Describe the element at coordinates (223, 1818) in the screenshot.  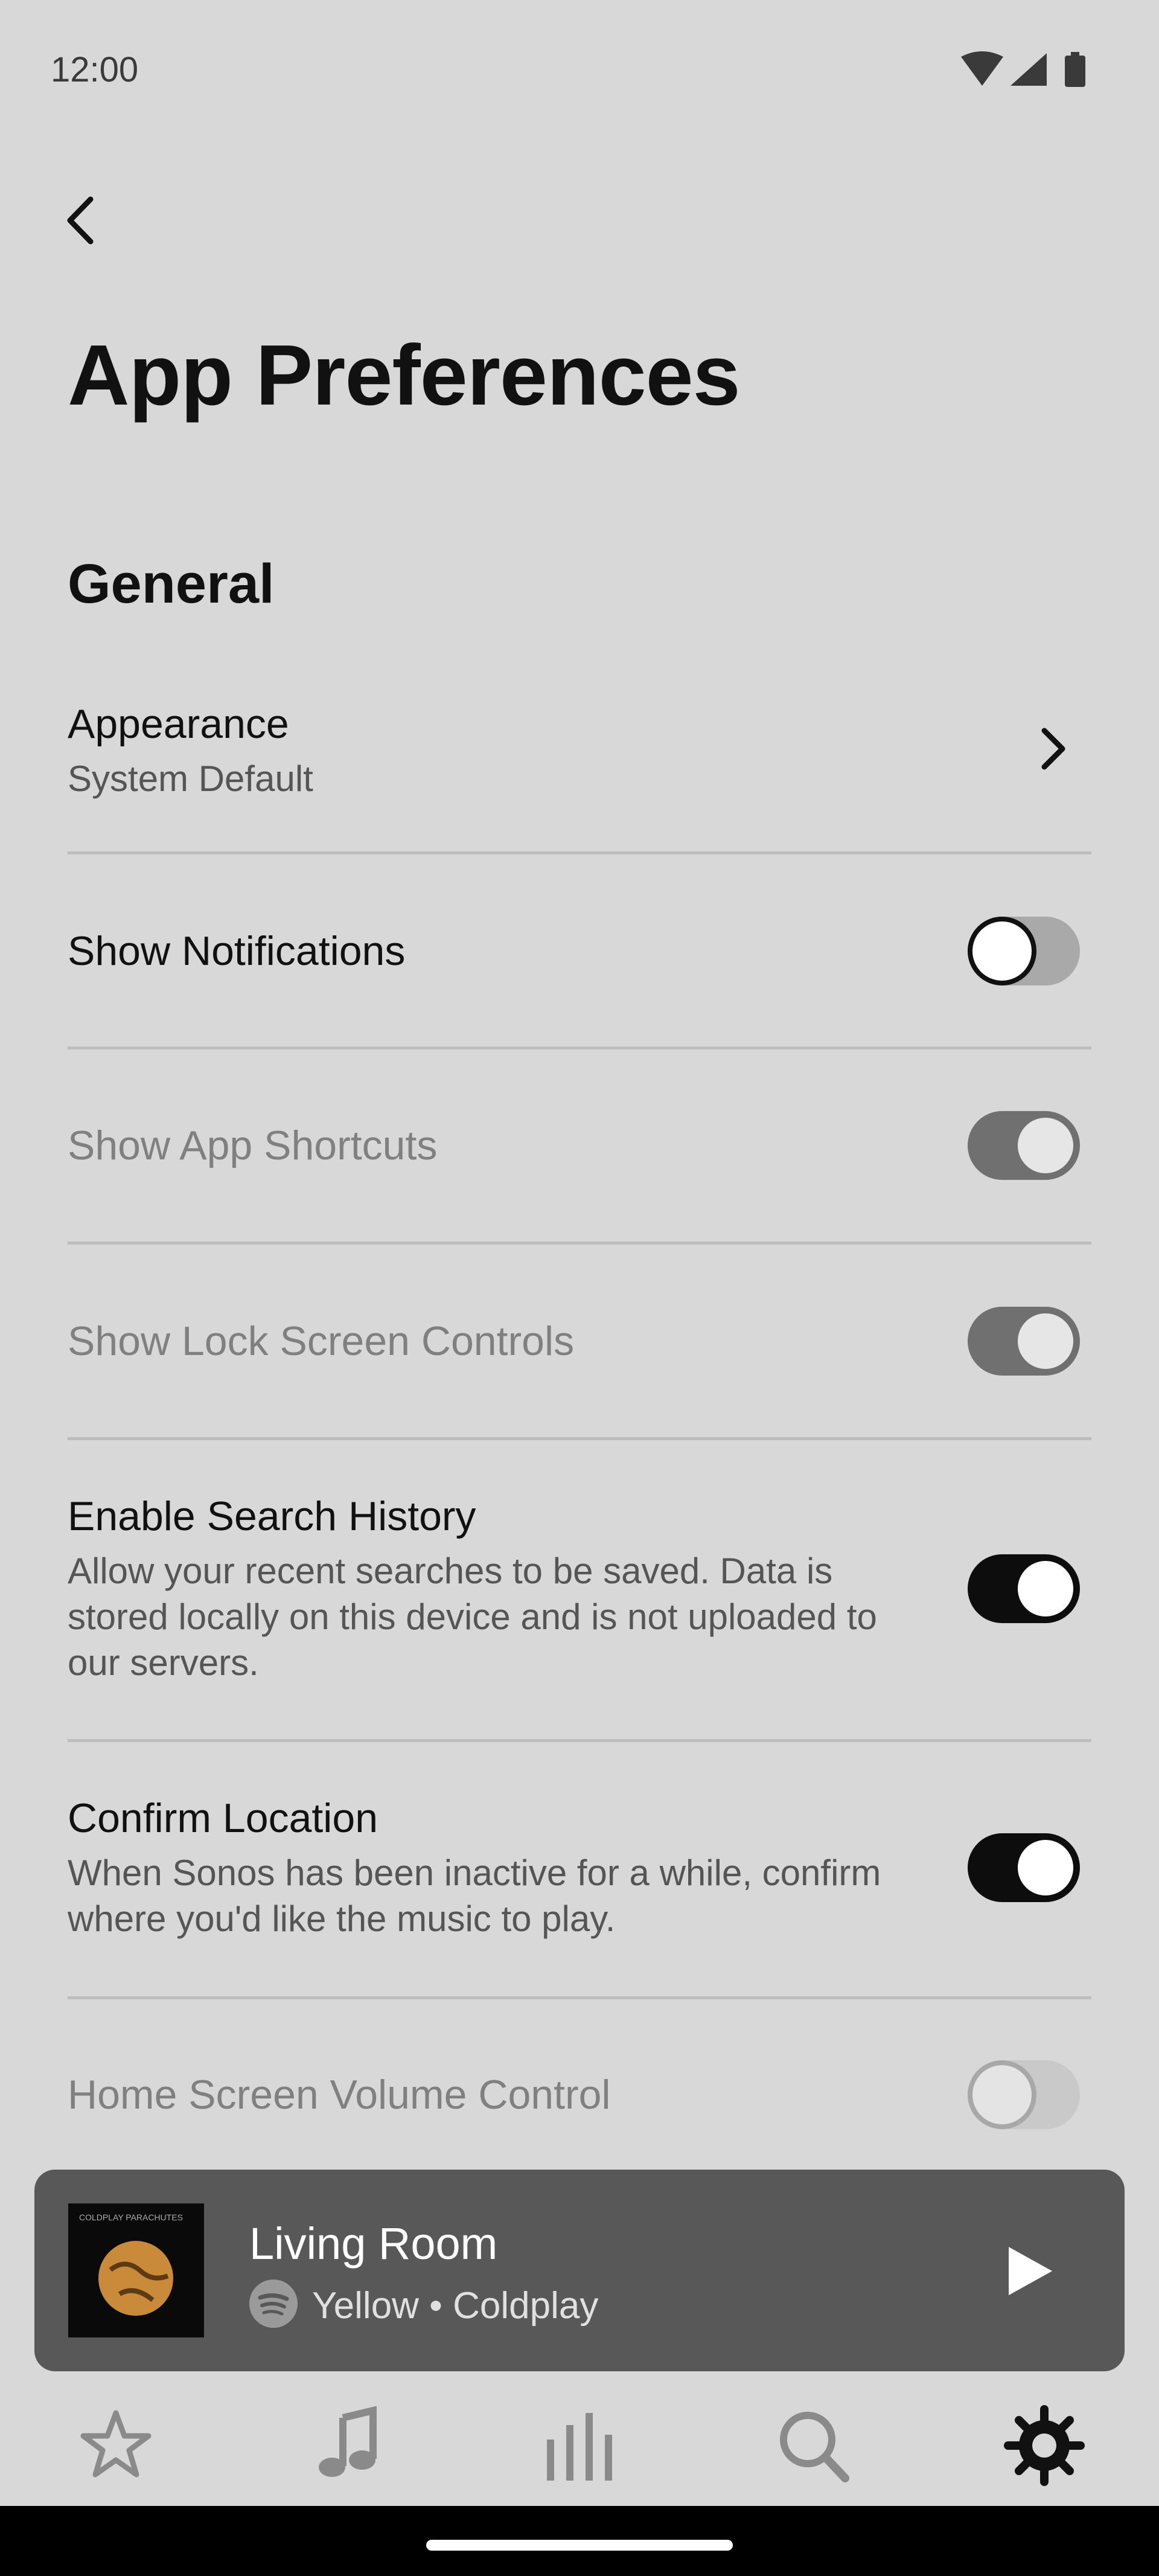
I see `confirm-location-label: Confirm Location` at that location.